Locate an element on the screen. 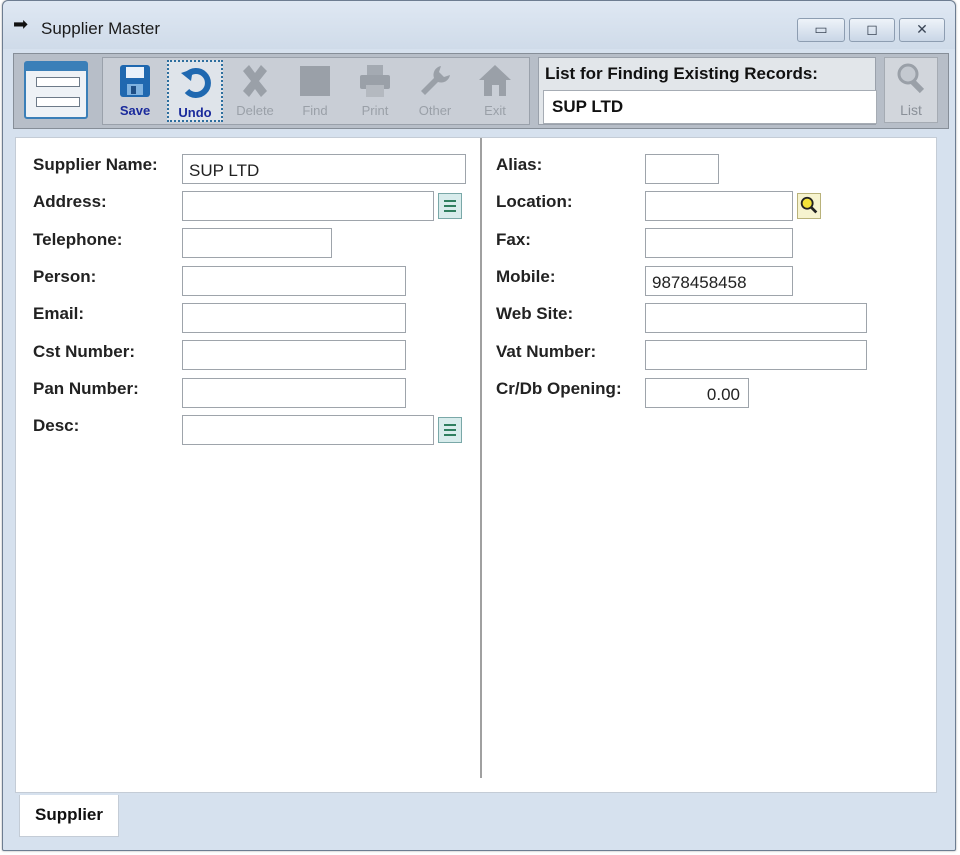 The image size is (960, 855). list-label: List is located at coordinates (911, 110).